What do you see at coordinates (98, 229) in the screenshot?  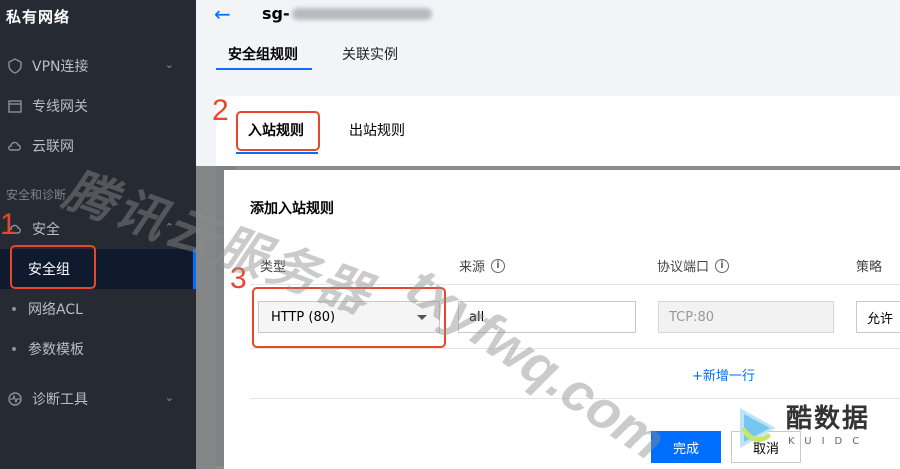 I see `sidebar-item-security: 安全 ⌃` at bounding box center [98, 229].